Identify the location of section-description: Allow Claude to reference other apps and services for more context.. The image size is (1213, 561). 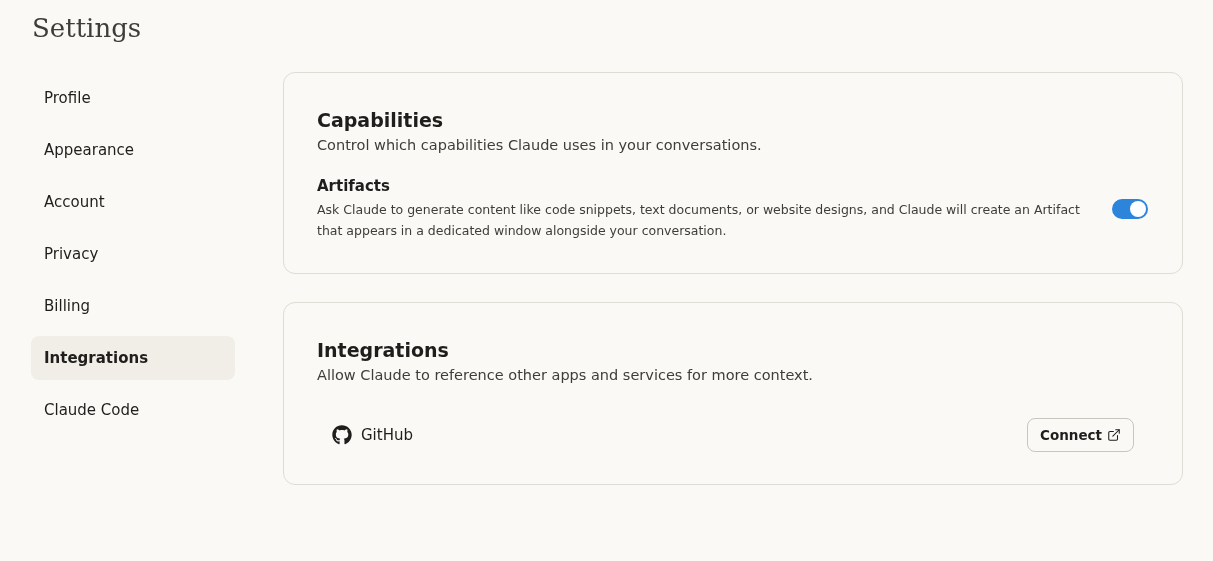
(565, 375).